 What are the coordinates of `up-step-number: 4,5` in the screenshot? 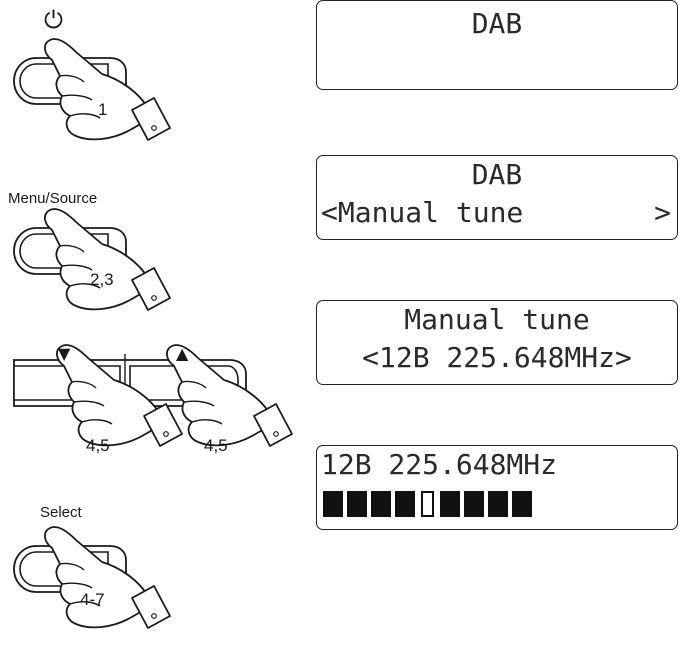 It's located at (216, 445).